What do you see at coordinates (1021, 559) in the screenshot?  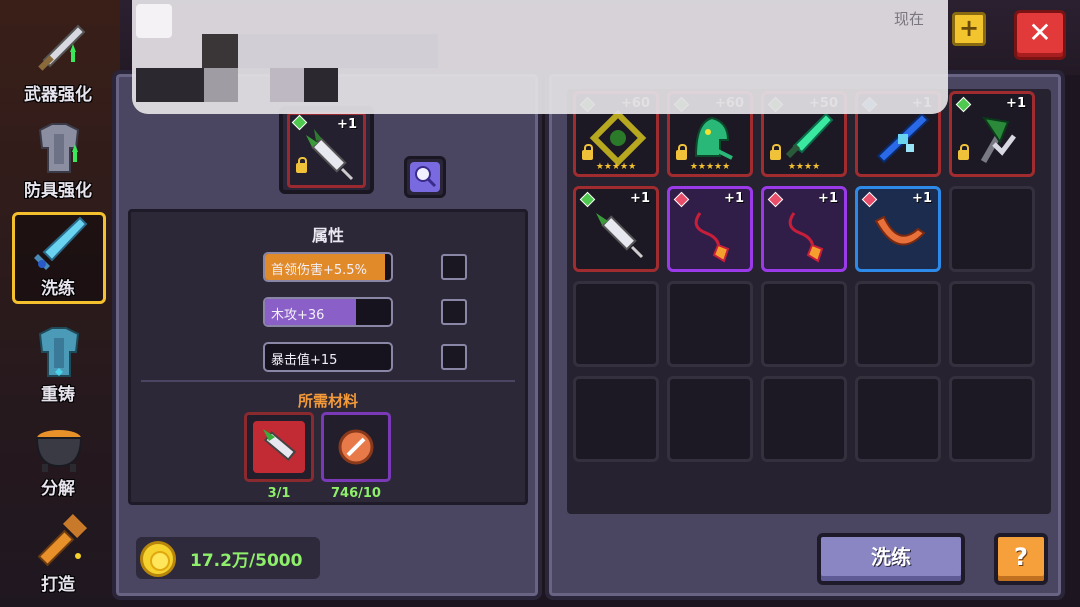 I see `help-button: ?` at bounding box center [1021, 559].